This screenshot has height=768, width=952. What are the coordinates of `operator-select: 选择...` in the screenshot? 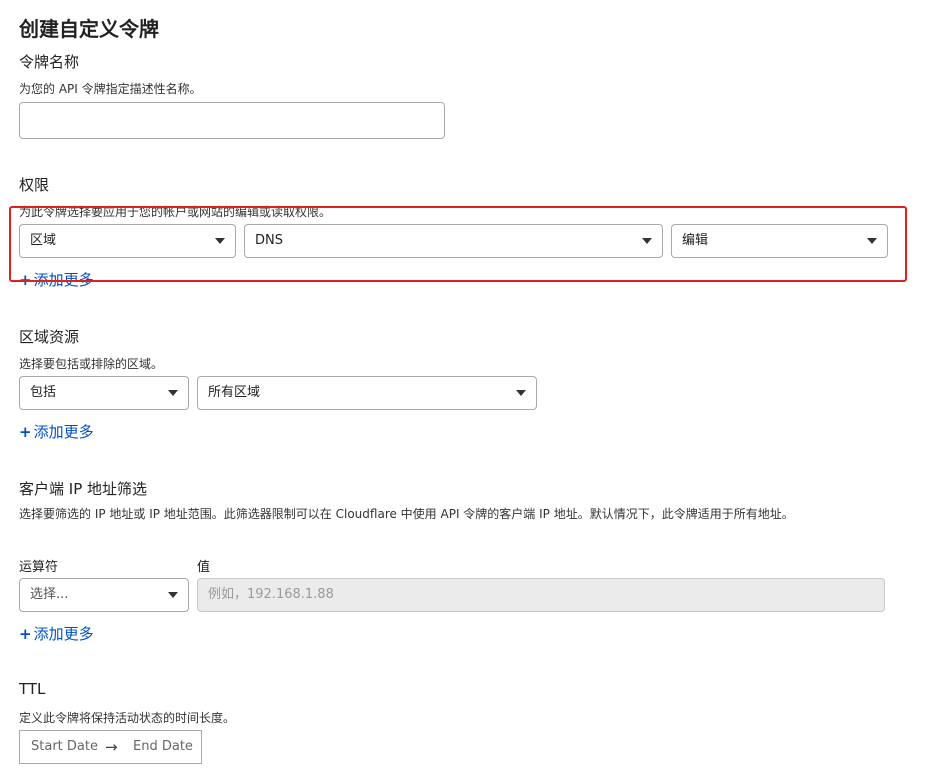 It's located at (104, 595).